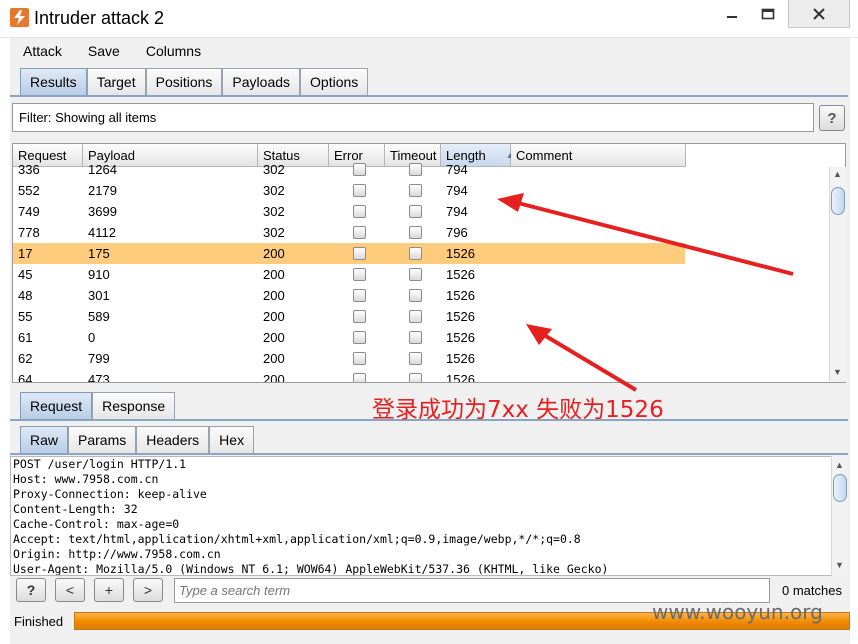 The width and height of the screenshot is (858, 644). Describe the element at coordinates (349, 253) in the screenshot. I see `table-row: 17 175 200 1526` at that location.